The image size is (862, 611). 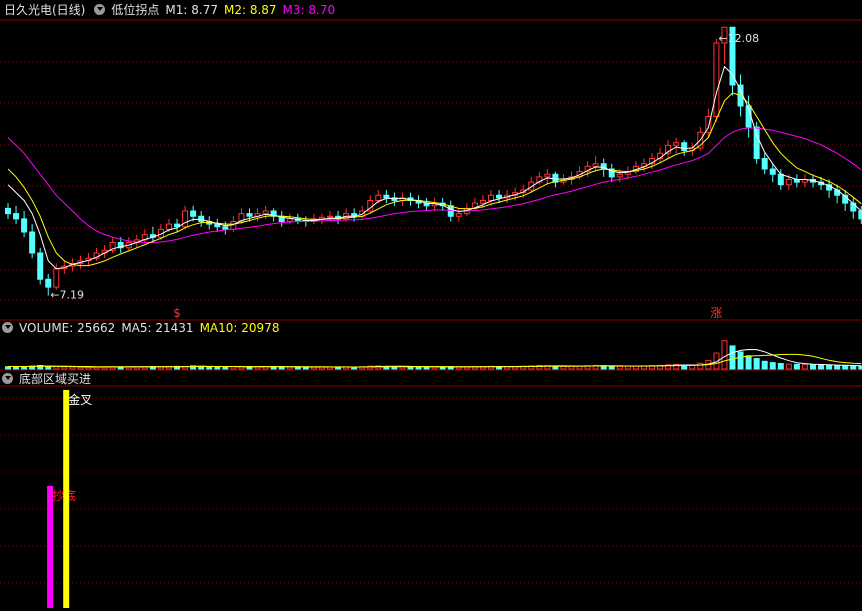 I want to click on signal-header: 底部区域买进, so click(x=48, y=379).